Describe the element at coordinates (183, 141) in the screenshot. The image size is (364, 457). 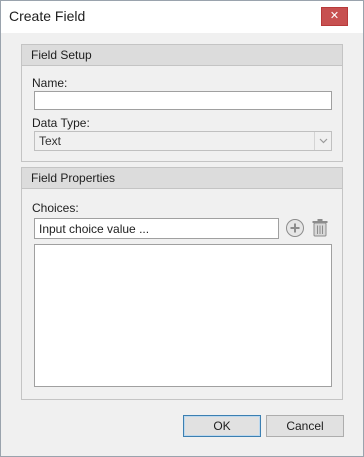
I see `data-type-select: Text` at that location.